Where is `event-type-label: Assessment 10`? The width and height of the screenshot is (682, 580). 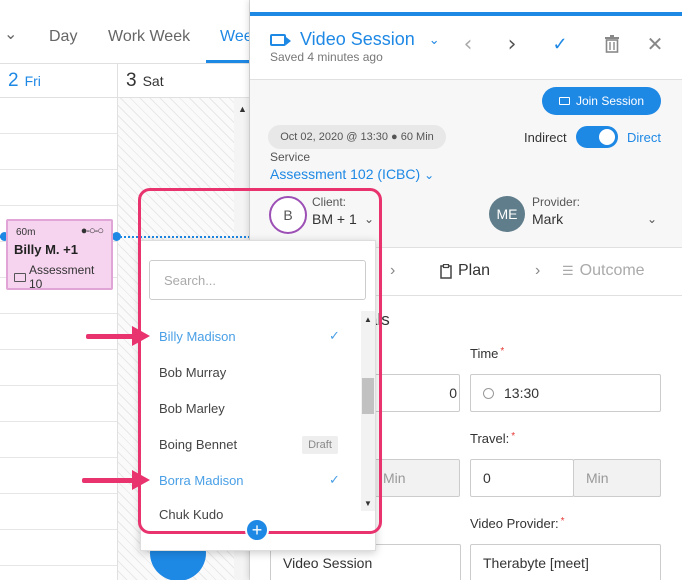 event-type-label: Assessment 10 is located at coordinates (62, 277).